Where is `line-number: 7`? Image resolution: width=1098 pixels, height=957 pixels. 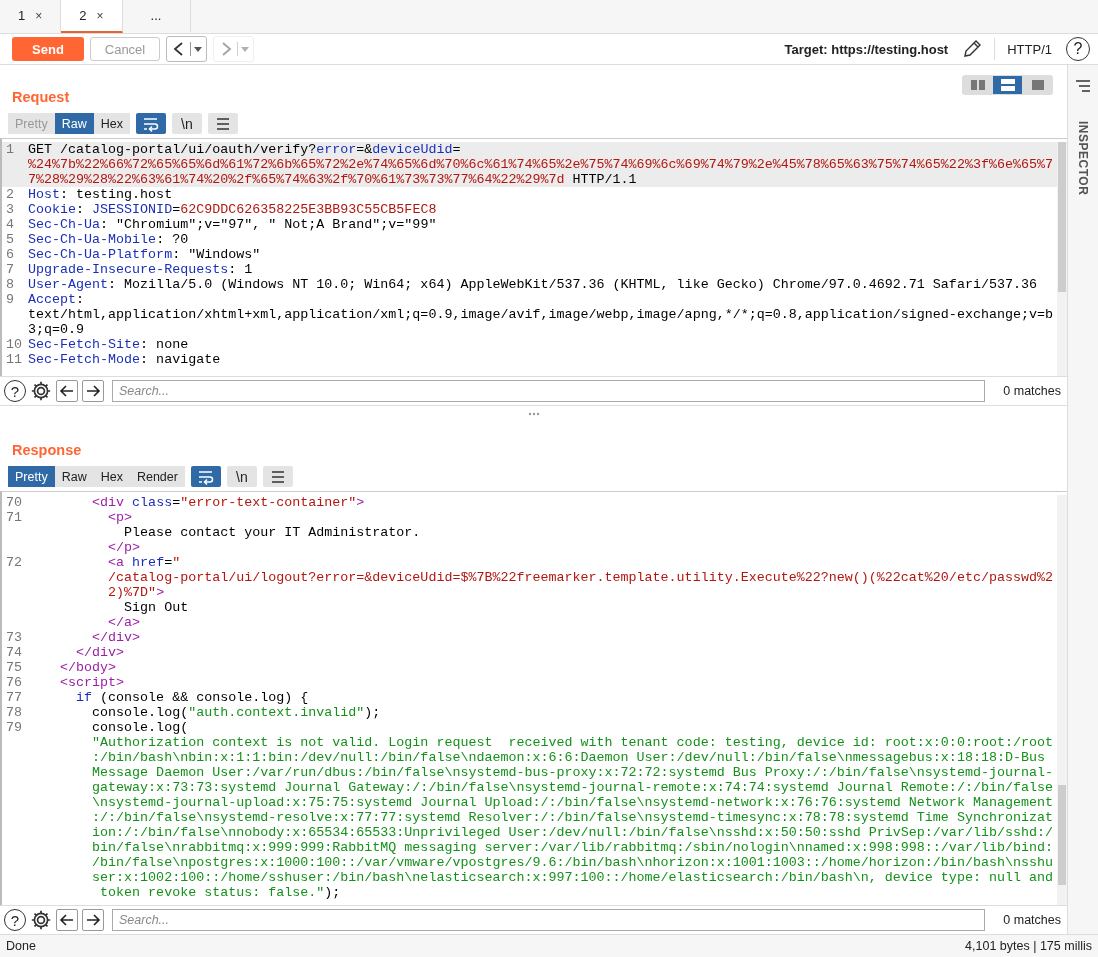 line-number: 7 is located at coordinates (10, 269).